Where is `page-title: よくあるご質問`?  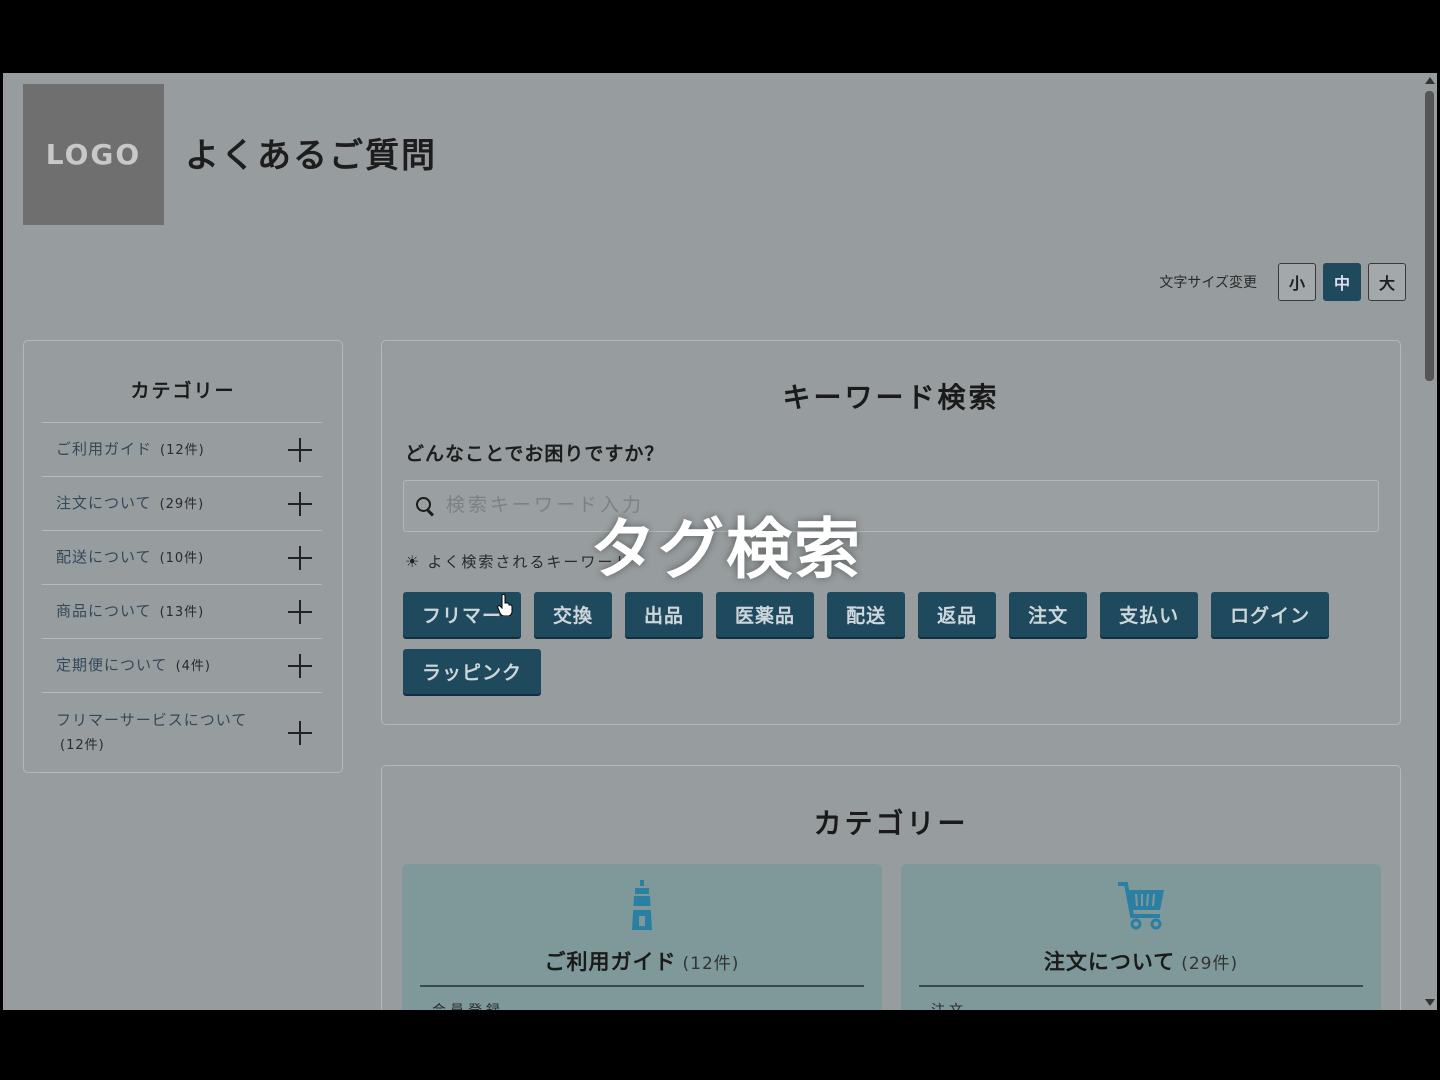 page-title: よくあるご質問 is located at coordinates (311, 156).